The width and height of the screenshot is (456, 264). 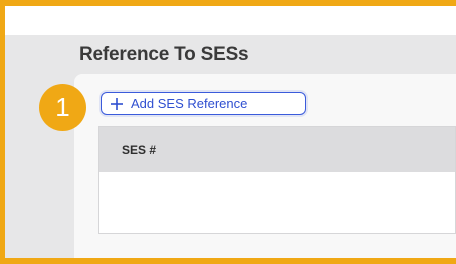 I want to click on column-header-ses-number: SES #, so click(x=139, y=150).